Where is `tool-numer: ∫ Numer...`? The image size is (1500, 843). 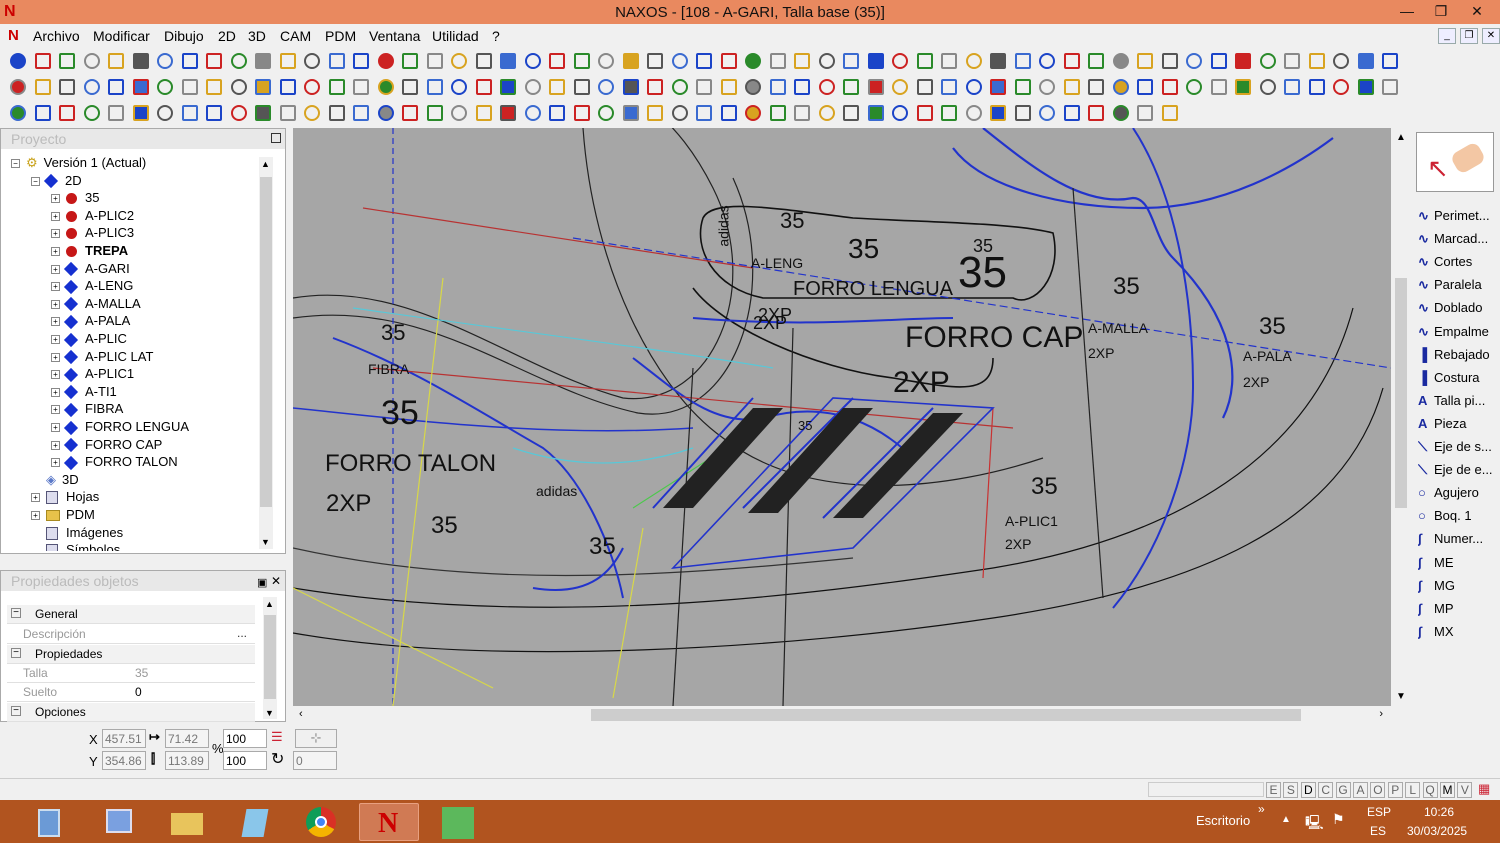 tool-numer: ∫ Numer... is located at coordinates (1459, 542).